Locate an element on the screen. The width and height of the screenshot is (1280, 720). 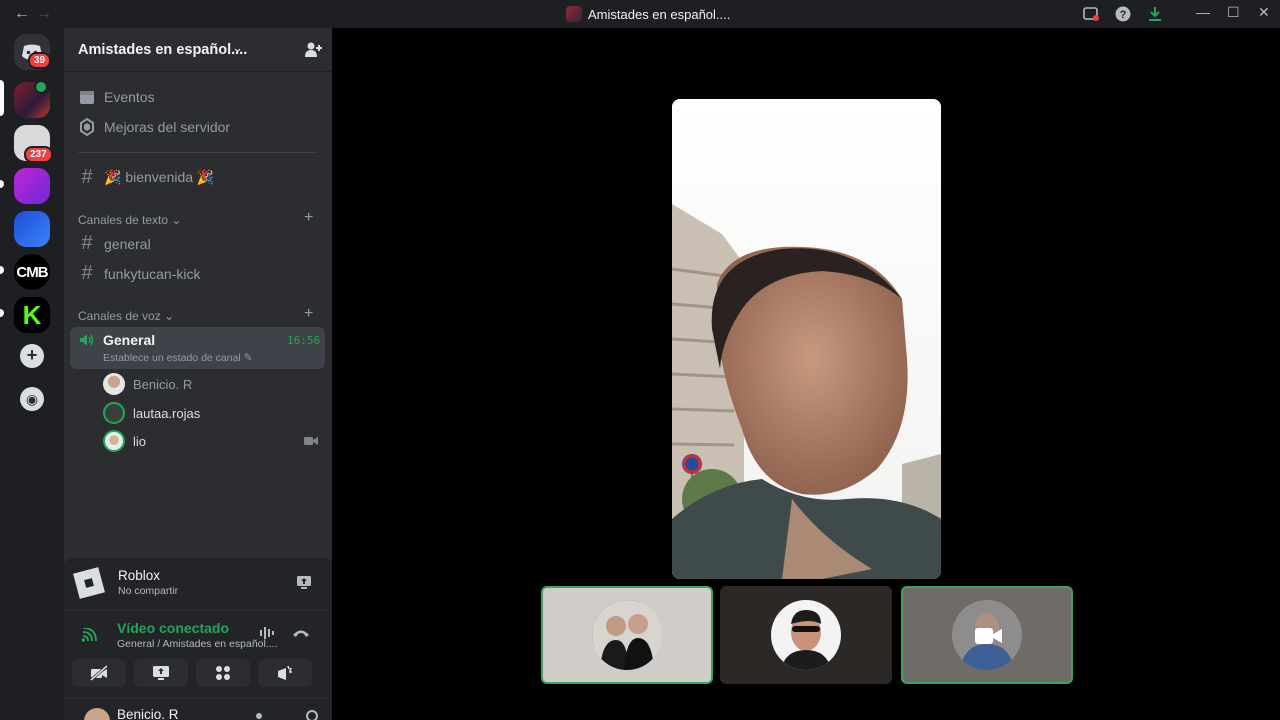
voice-user-row: lio is located at coordinates (124, 441).